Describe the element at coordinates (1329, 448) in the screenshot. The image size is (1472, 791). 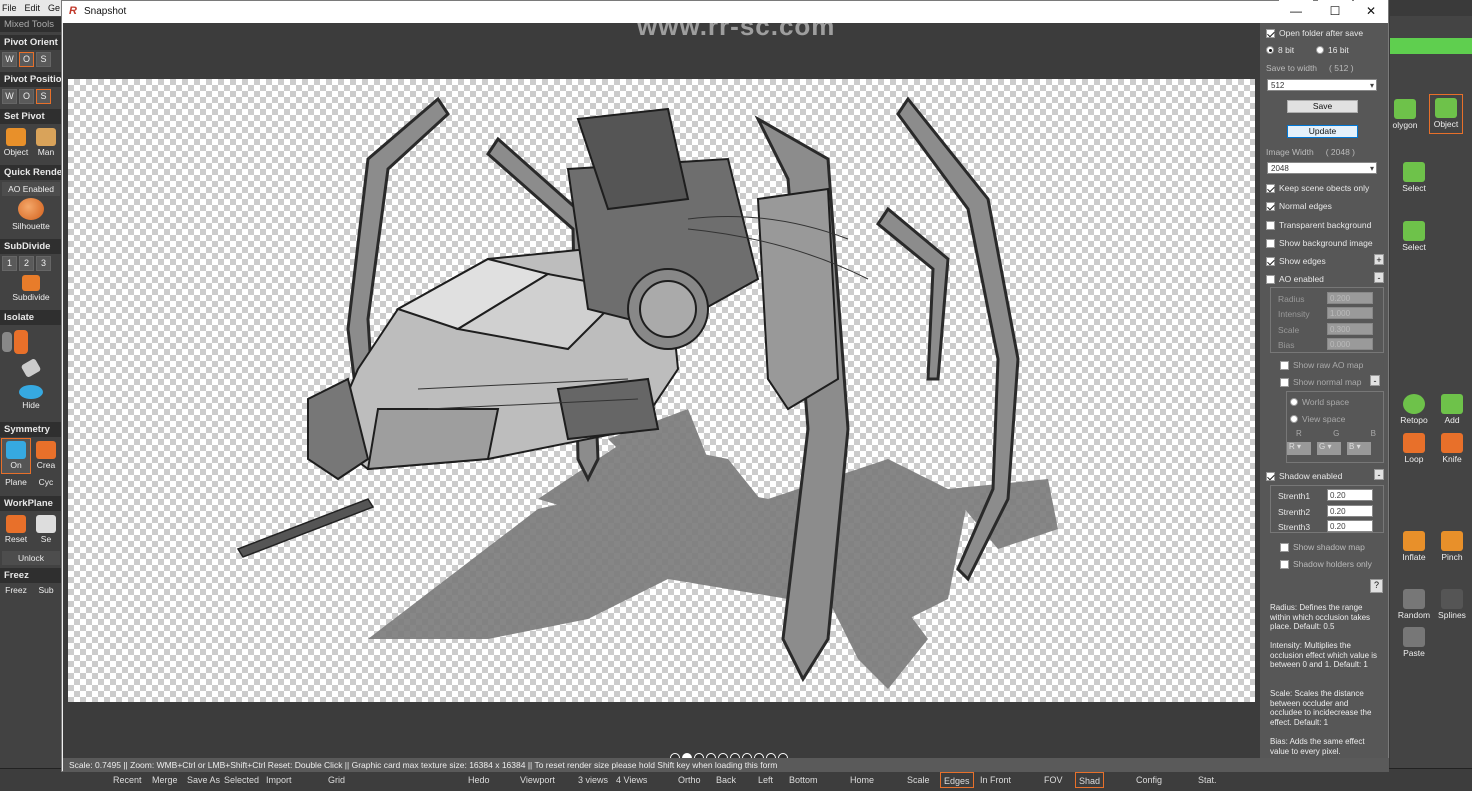
I see `g-select: G ▾` at that location.